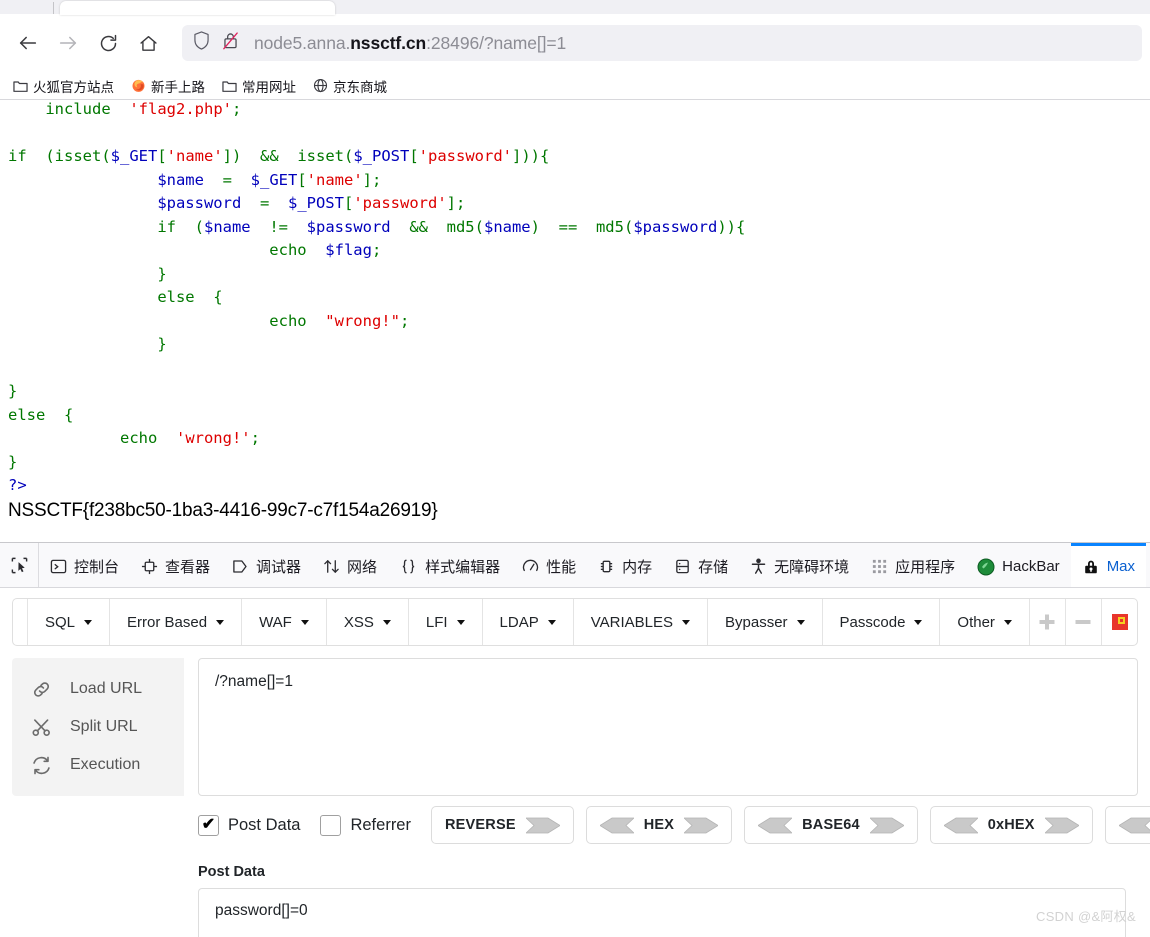 The image size is (1150, 937). I want to click on arrow-right-icon, so click(701, 825).